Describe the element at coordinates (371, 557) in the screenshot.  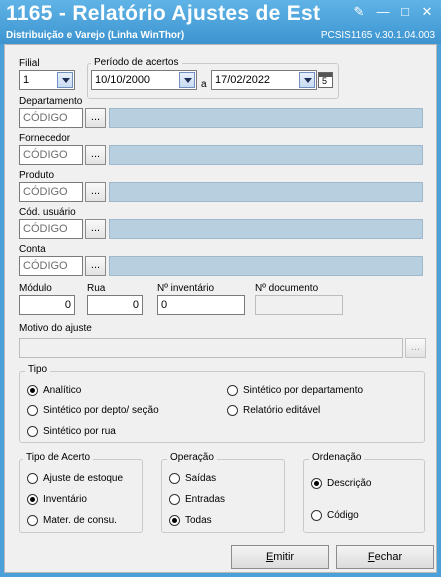
I see `fechar-accelerator: F` at that location.